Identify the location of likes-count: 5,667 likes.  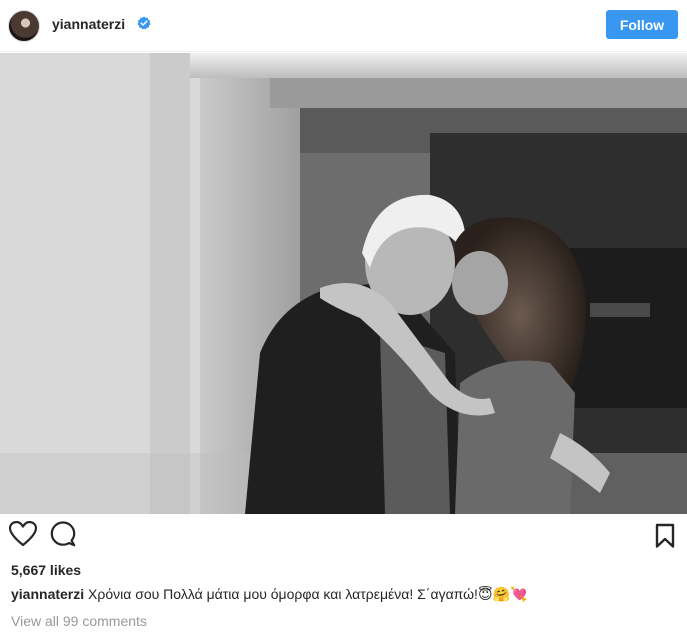
(46, 570).